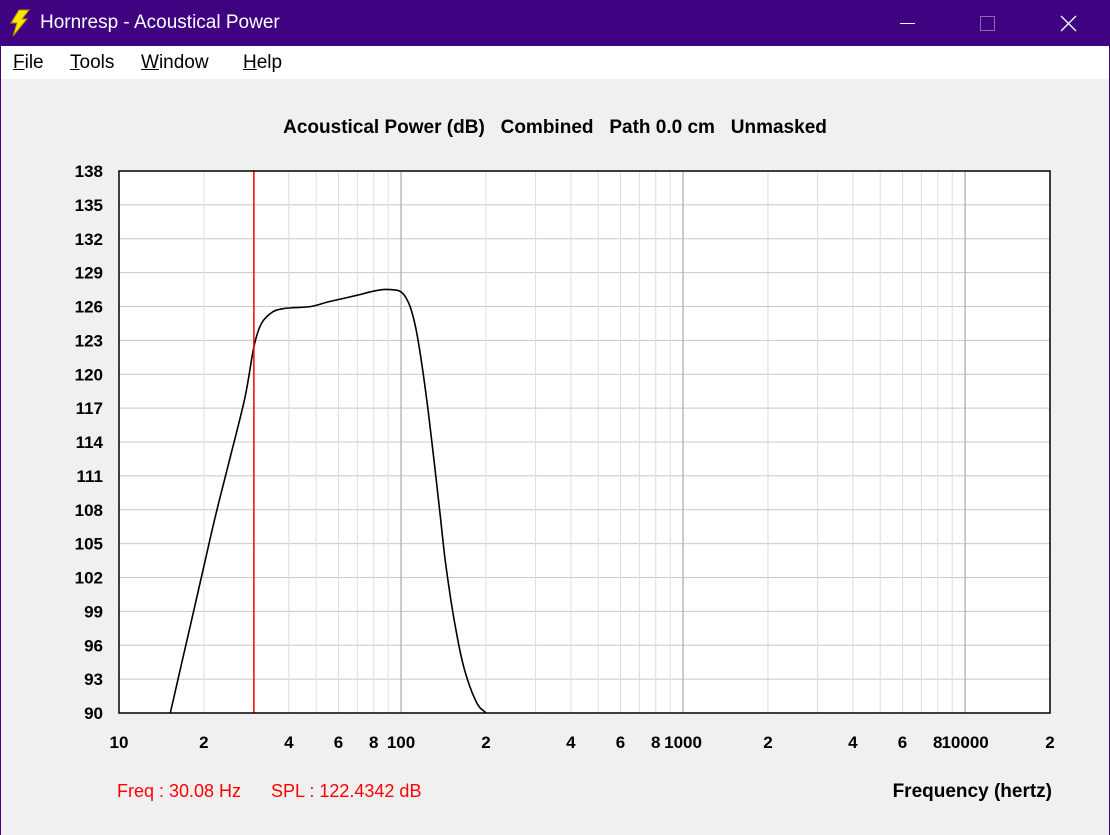  What do you see at coordinates (93, 611) in the screenshot?
I see `y-tick-label: 99` at bounding box center [93, 611].